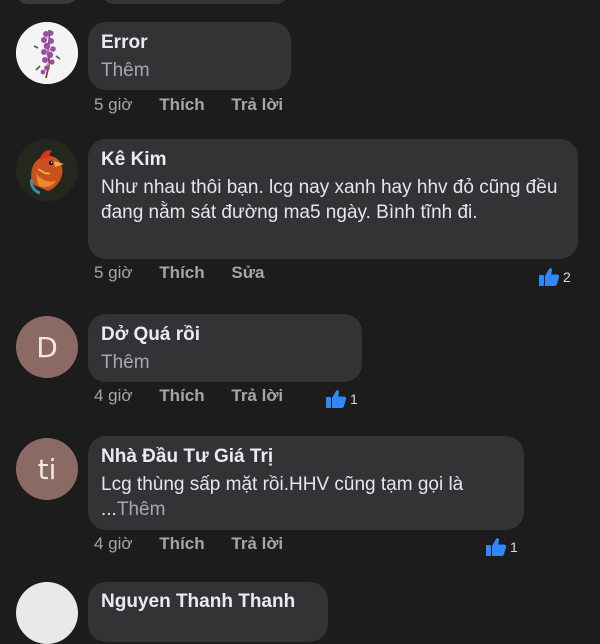 Image resolution: width=600 pixels, height=644 pixels. I want to click on flower-avatar-image, so click(47, 53).